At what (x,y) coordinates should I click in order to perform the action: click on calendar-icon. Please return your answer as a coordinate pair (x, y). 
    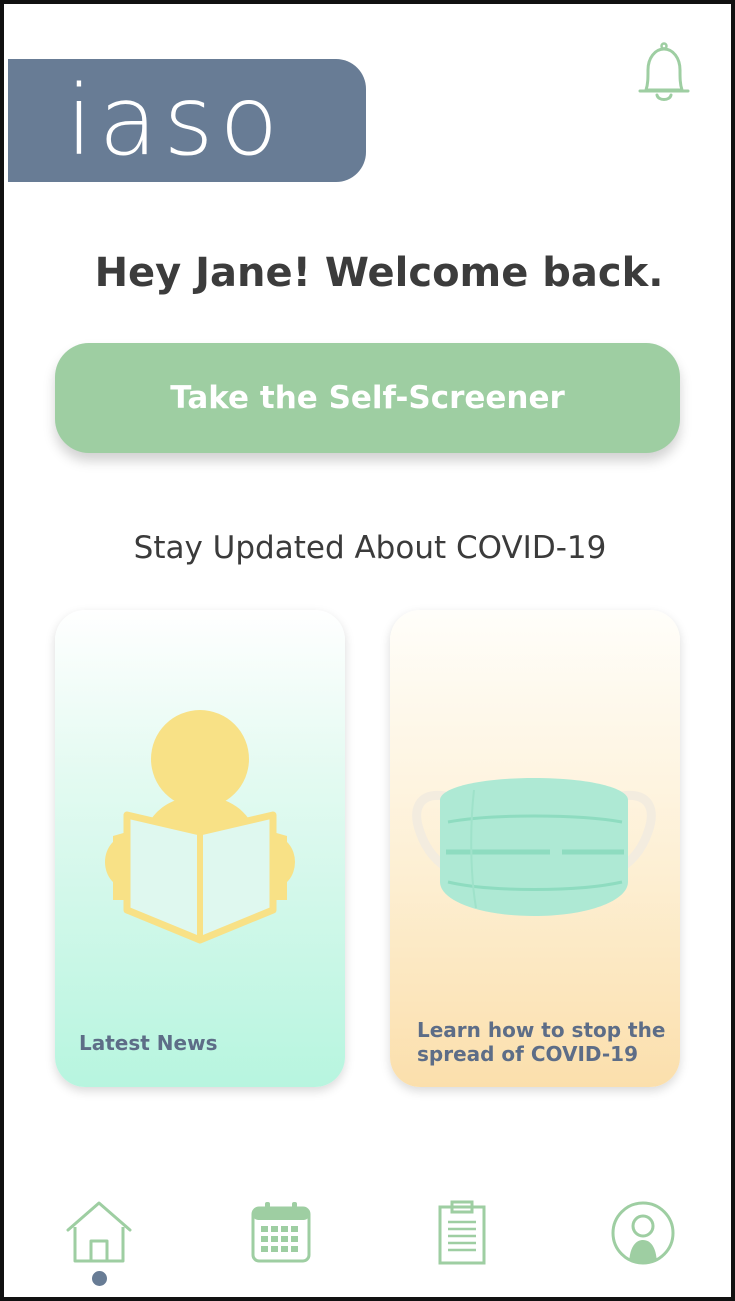
    Looking at the image, I should click on (281, 1232).